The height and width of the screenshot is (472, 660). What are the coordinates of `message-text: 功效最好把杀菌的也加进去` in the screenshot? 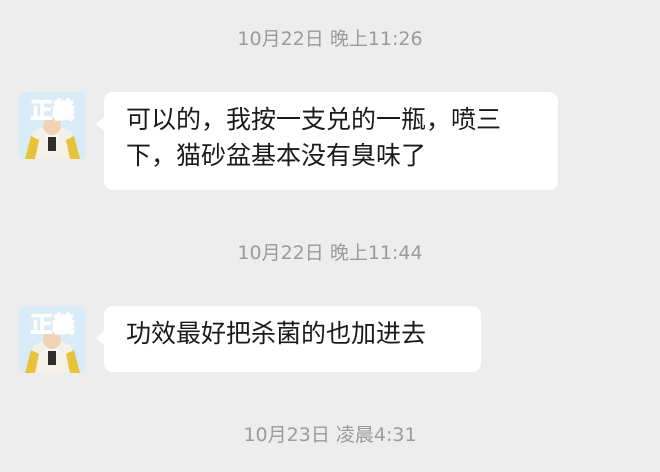 It's located at (276, 333).